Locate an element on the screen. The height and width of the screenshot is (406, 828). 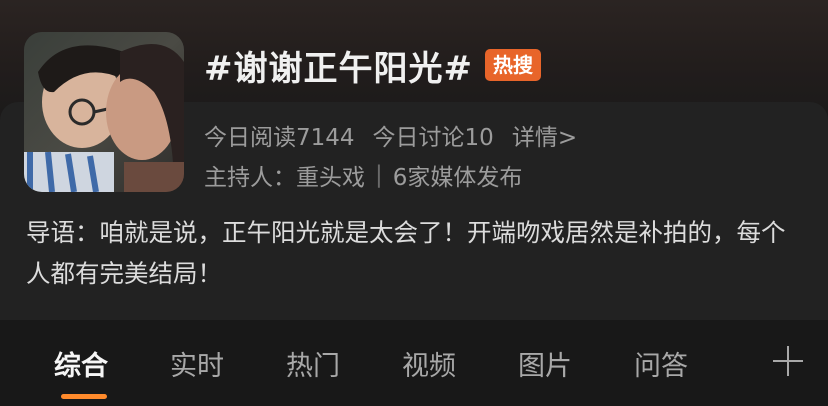
hot-search-badge: 热搜 is located at coordinates (512, 65).